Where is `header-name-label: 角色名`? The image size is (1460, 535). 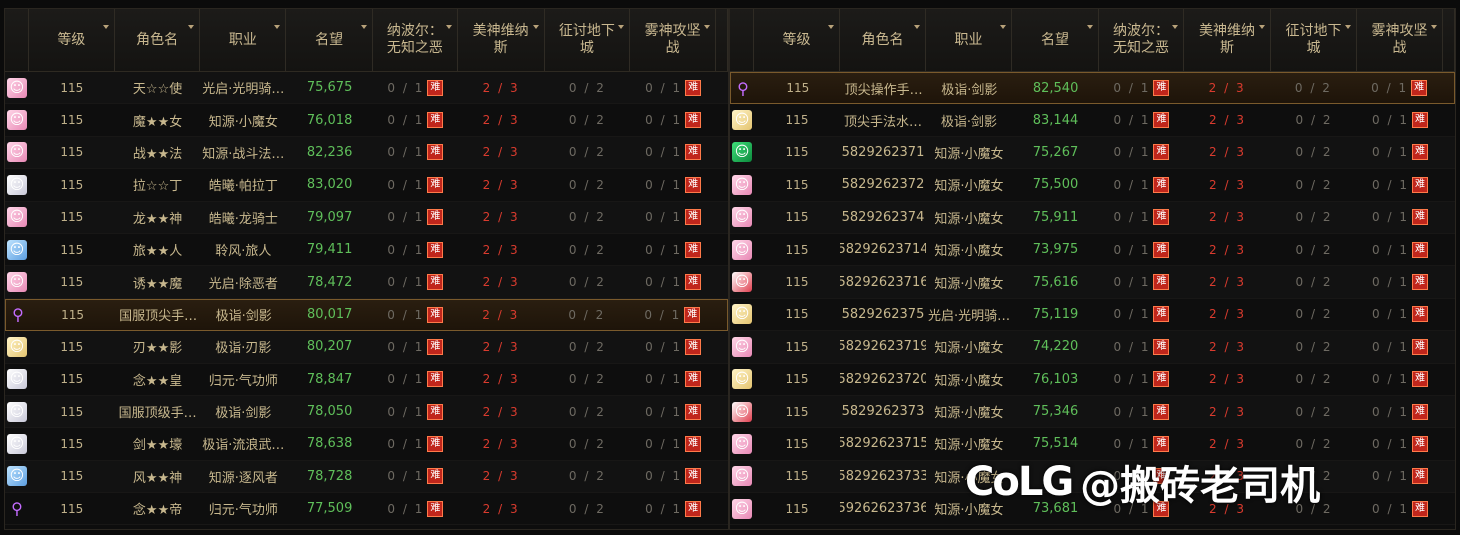
header-name-label: 角色名 is located at coordinates (882, 39).